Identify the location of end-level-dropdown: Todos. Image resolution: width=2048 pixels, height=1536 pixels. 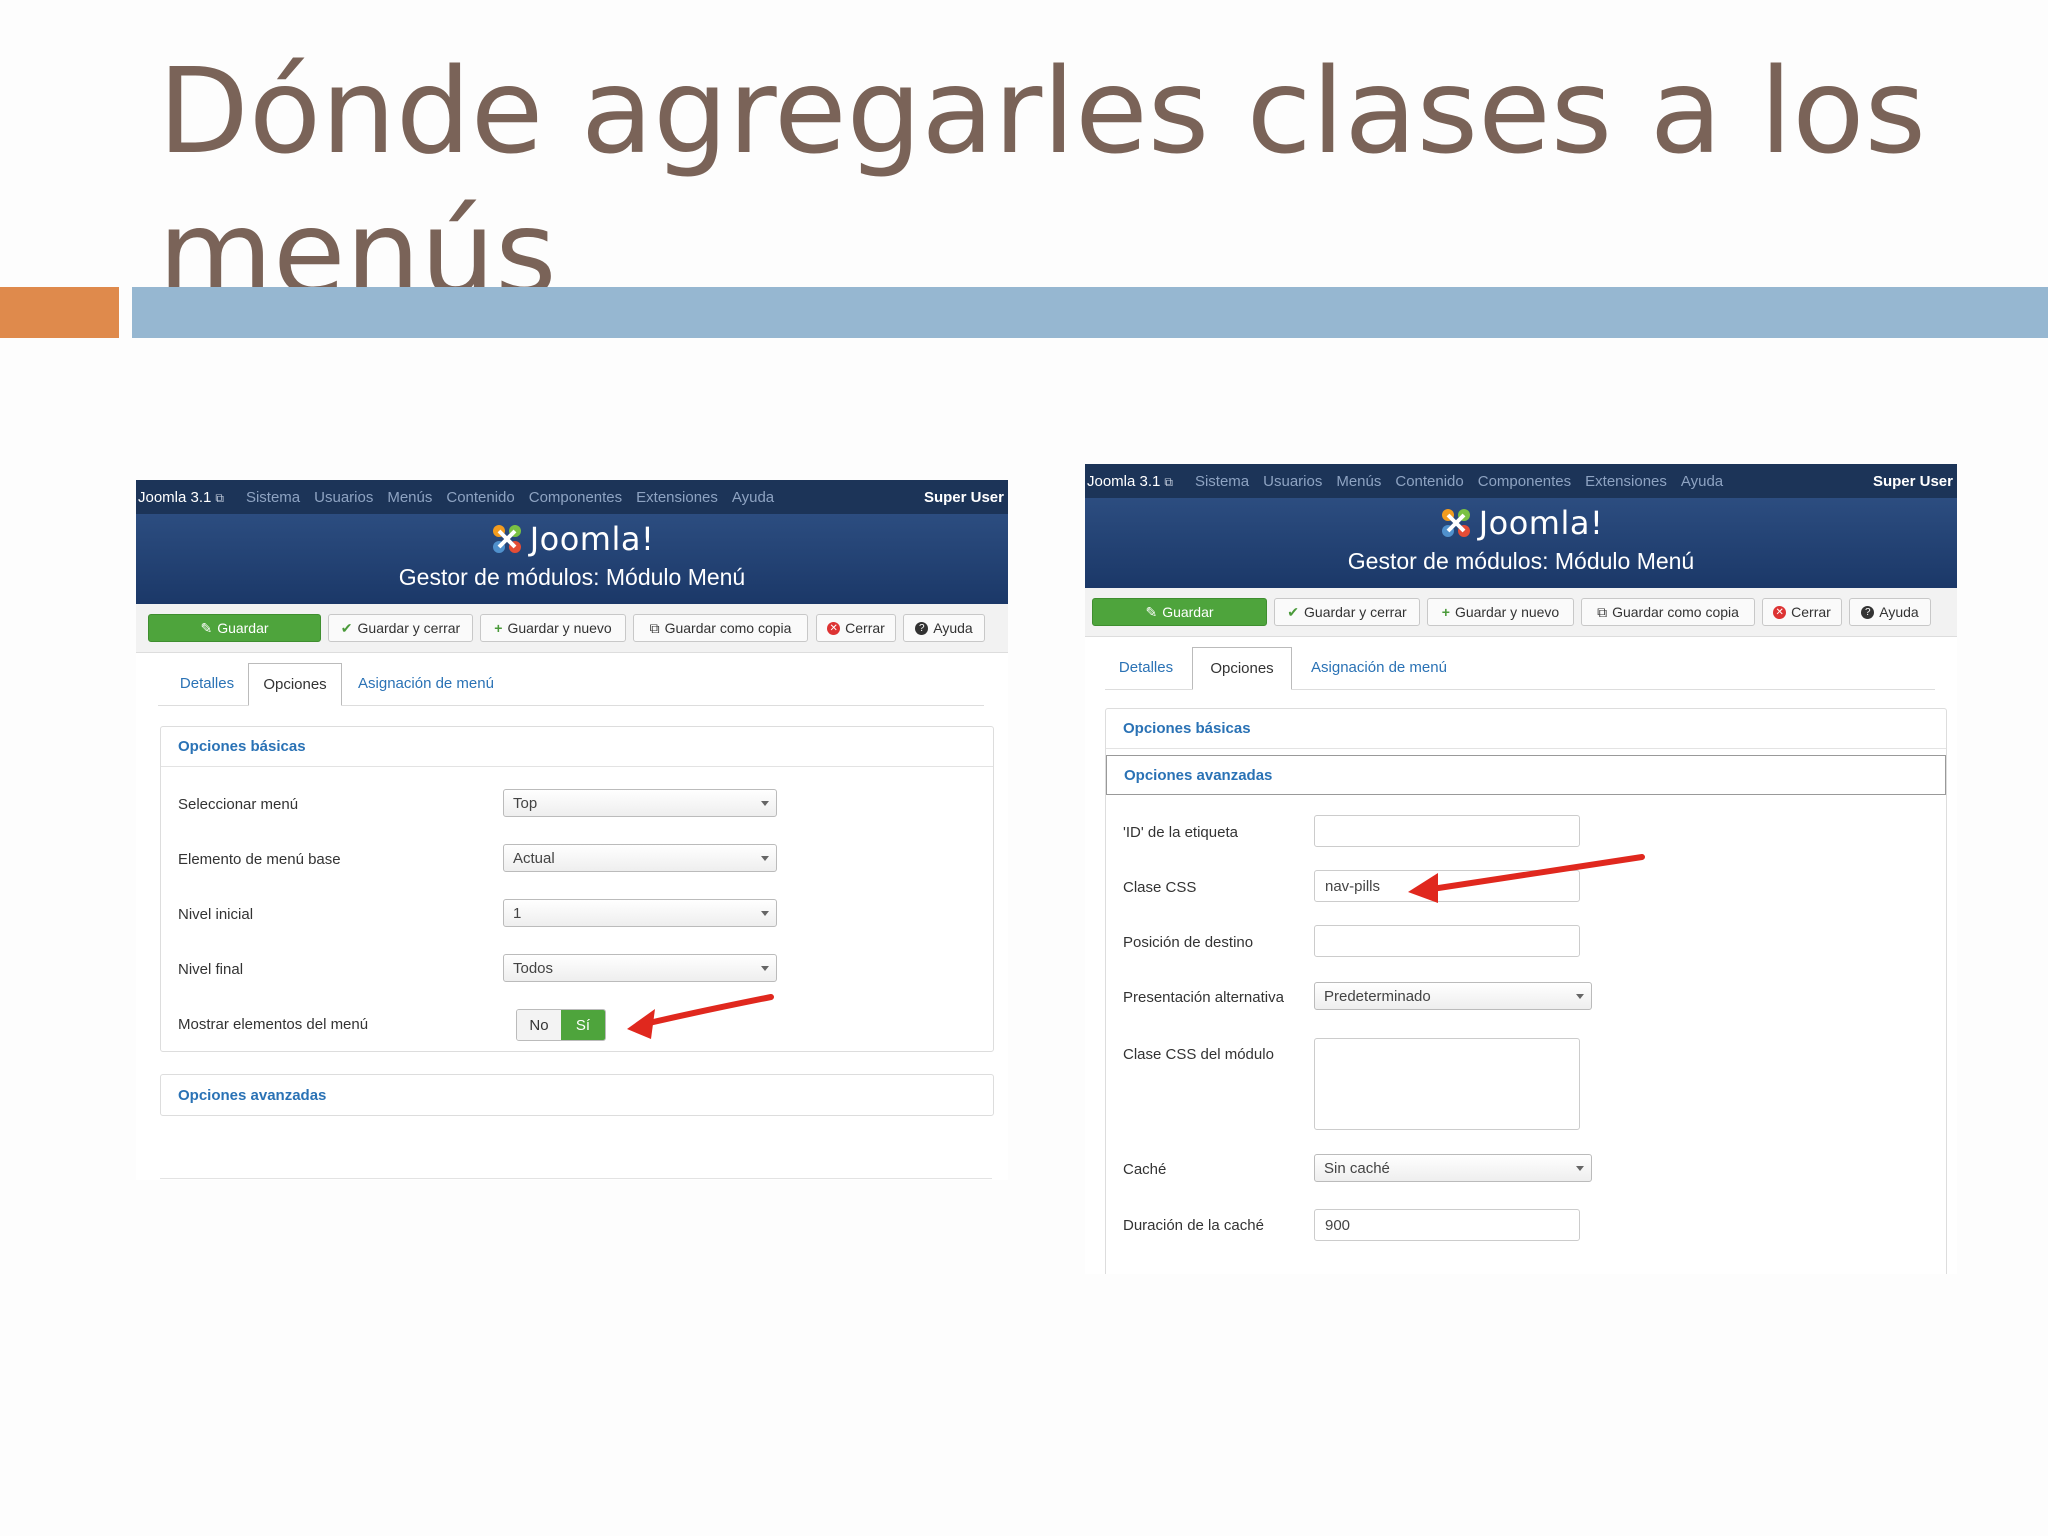
(640, 968).